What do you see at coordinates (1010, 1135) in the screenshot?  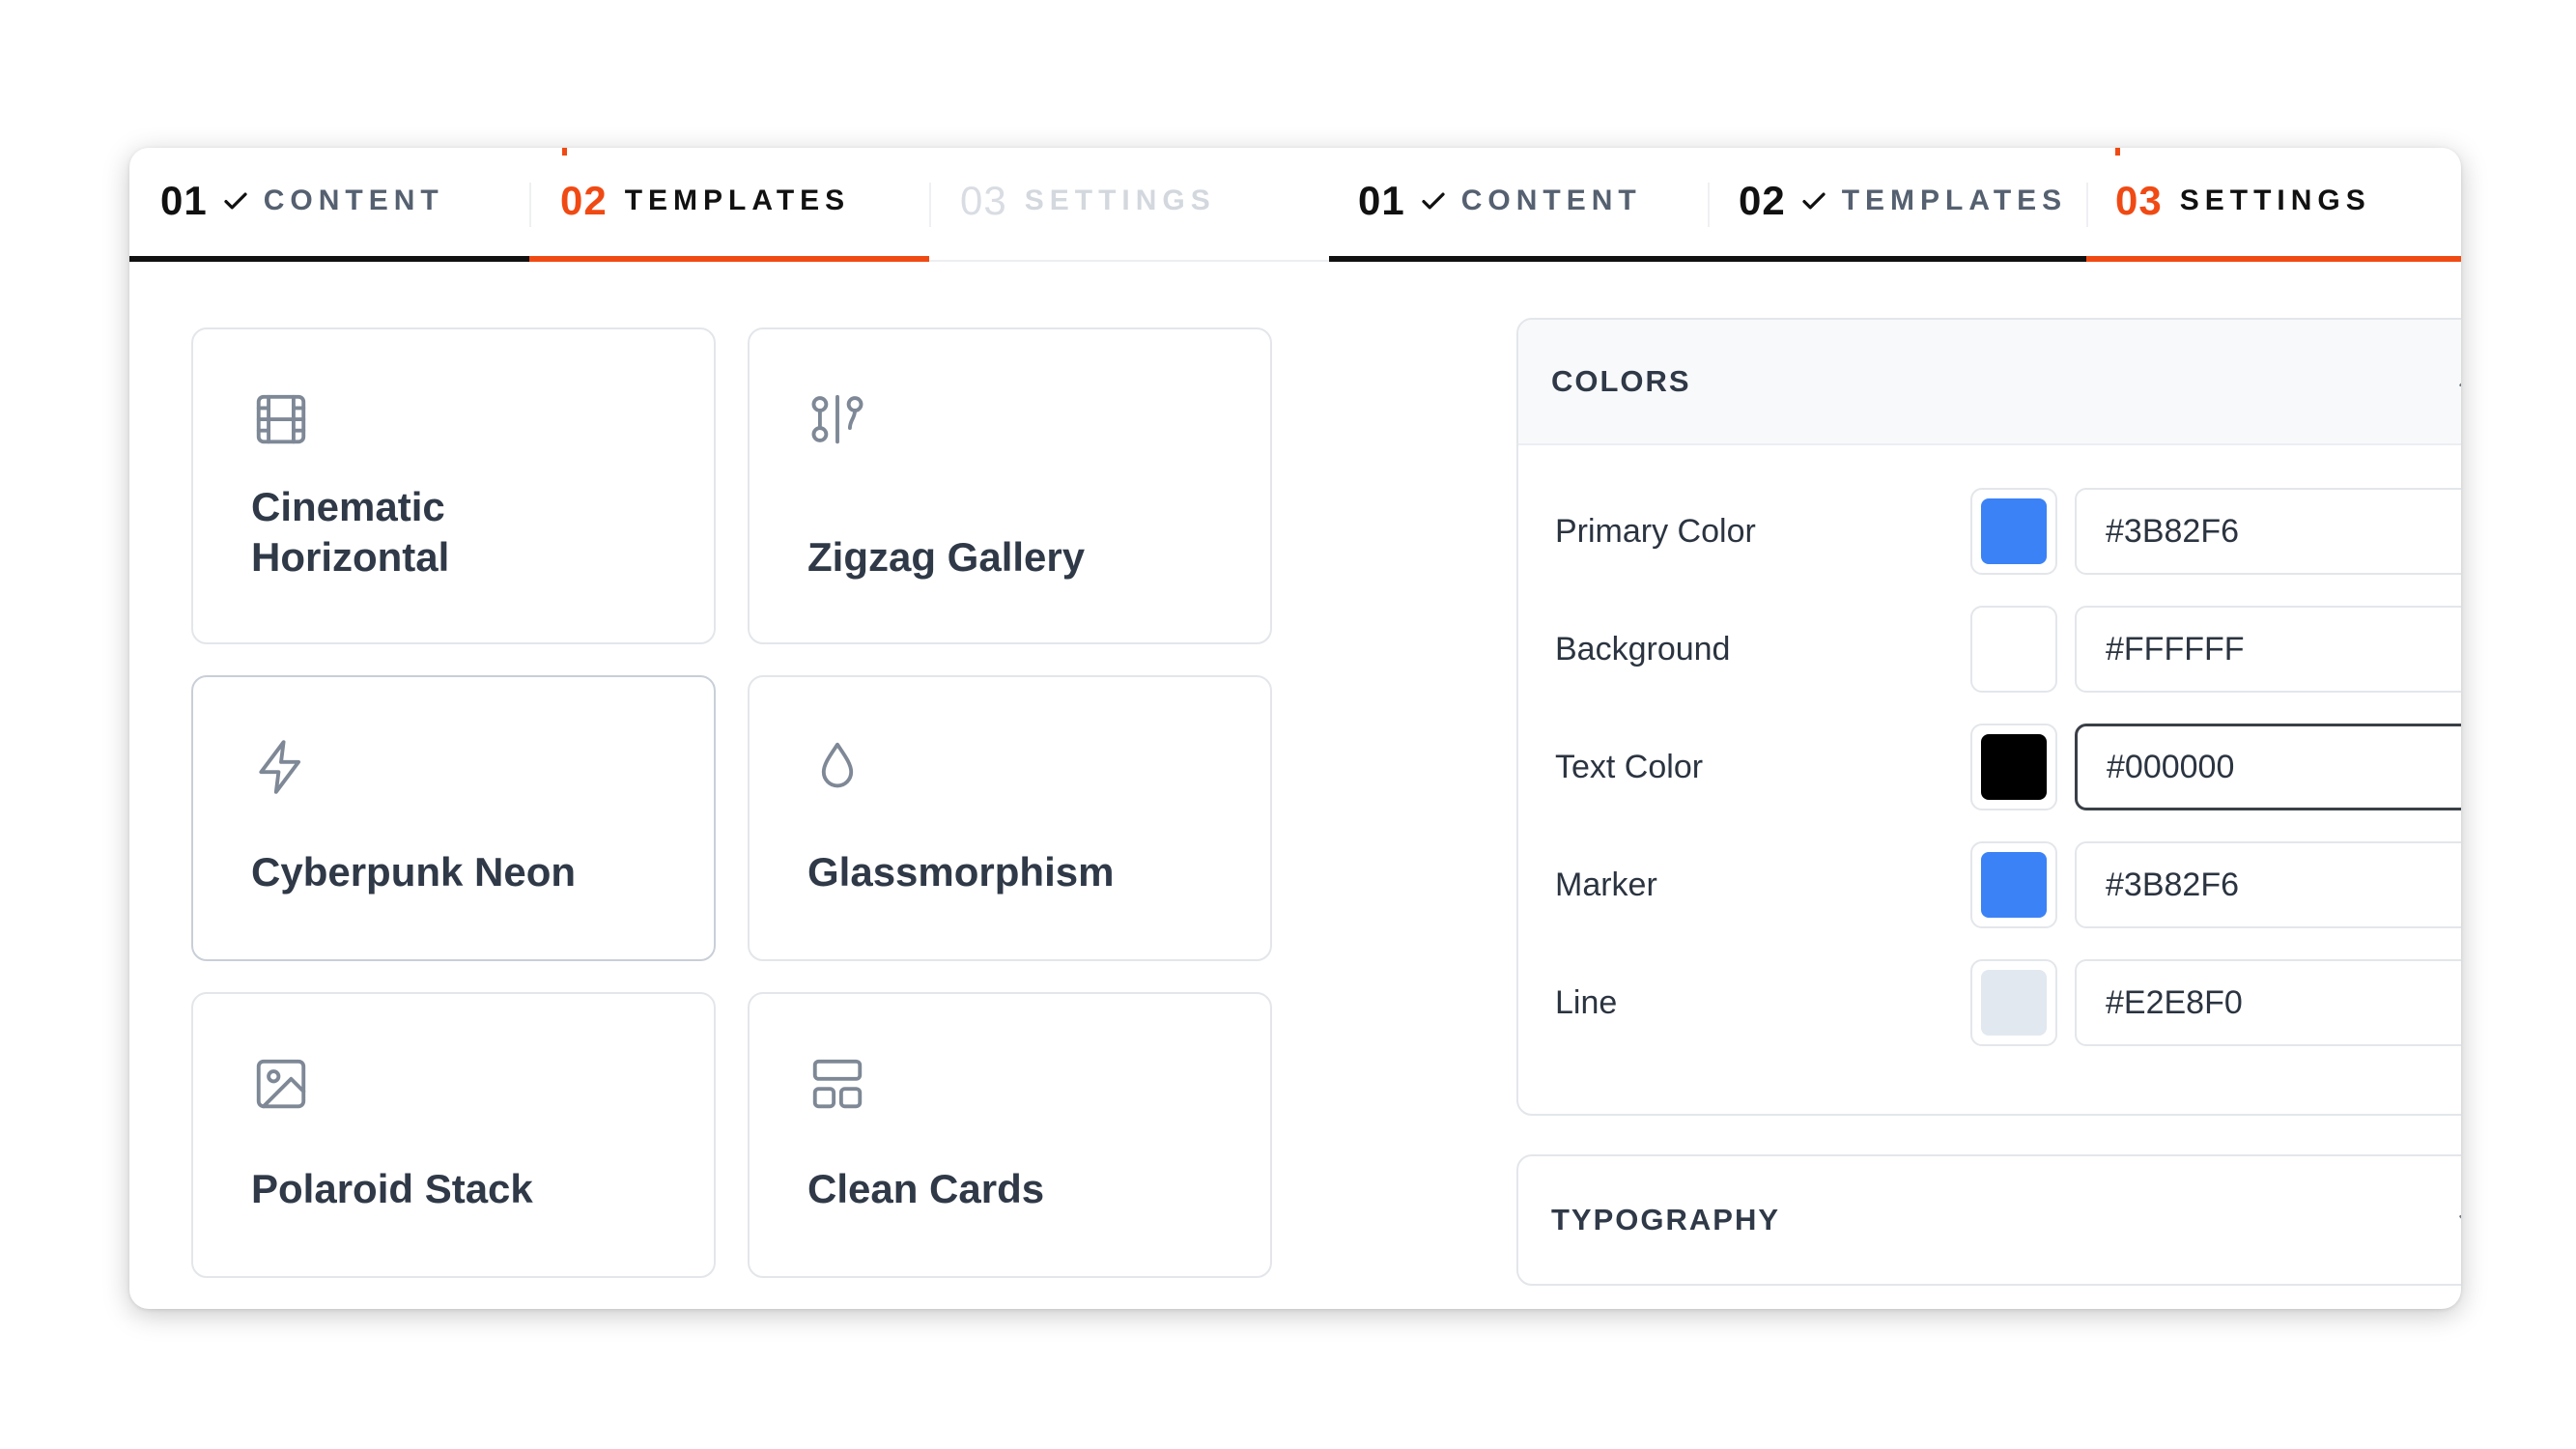 I see `template-card-clean-cards: Clean Cards` at bounding box center [1010, 1135].